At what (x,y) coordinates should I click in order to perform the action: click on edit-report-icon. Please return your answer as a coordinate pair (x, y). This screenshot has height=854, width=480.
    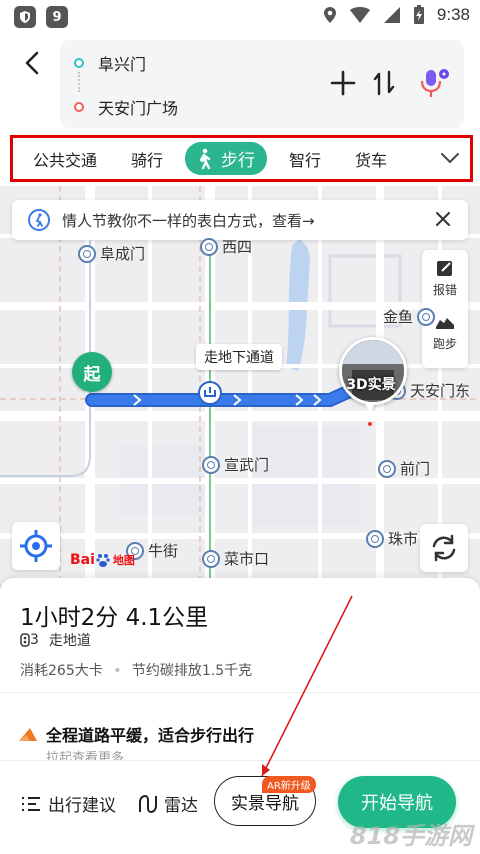
    Looking at the image, I should click on (444, 268).